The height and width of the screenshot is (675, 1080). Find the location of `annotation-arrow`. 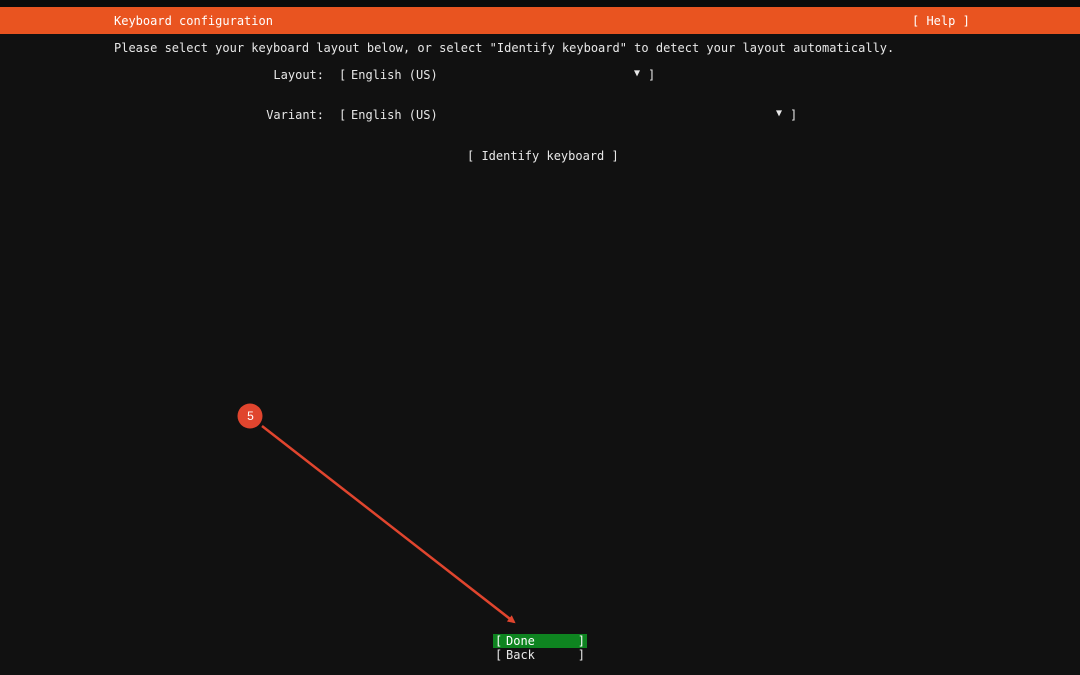

annotation-arrow is located at coordinates (388, 524).